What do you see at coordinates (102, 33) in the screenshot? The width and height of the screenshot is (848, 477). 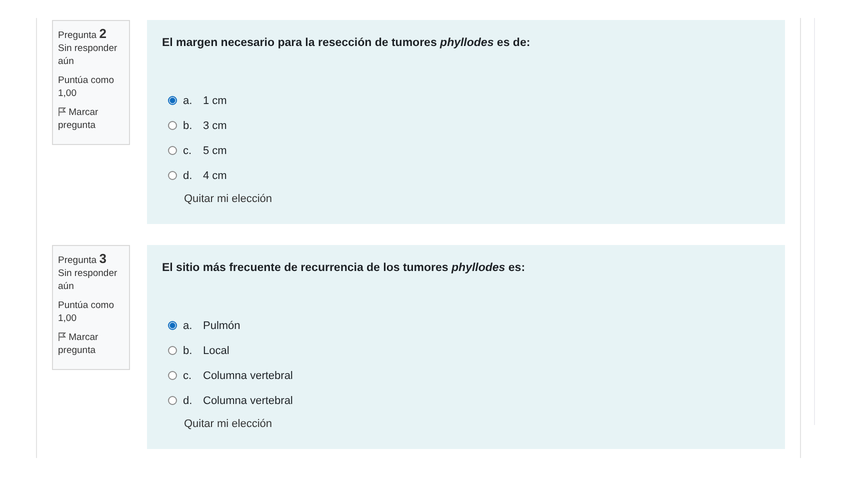 I see `question-number: 2` at bounding box center [102, 33].